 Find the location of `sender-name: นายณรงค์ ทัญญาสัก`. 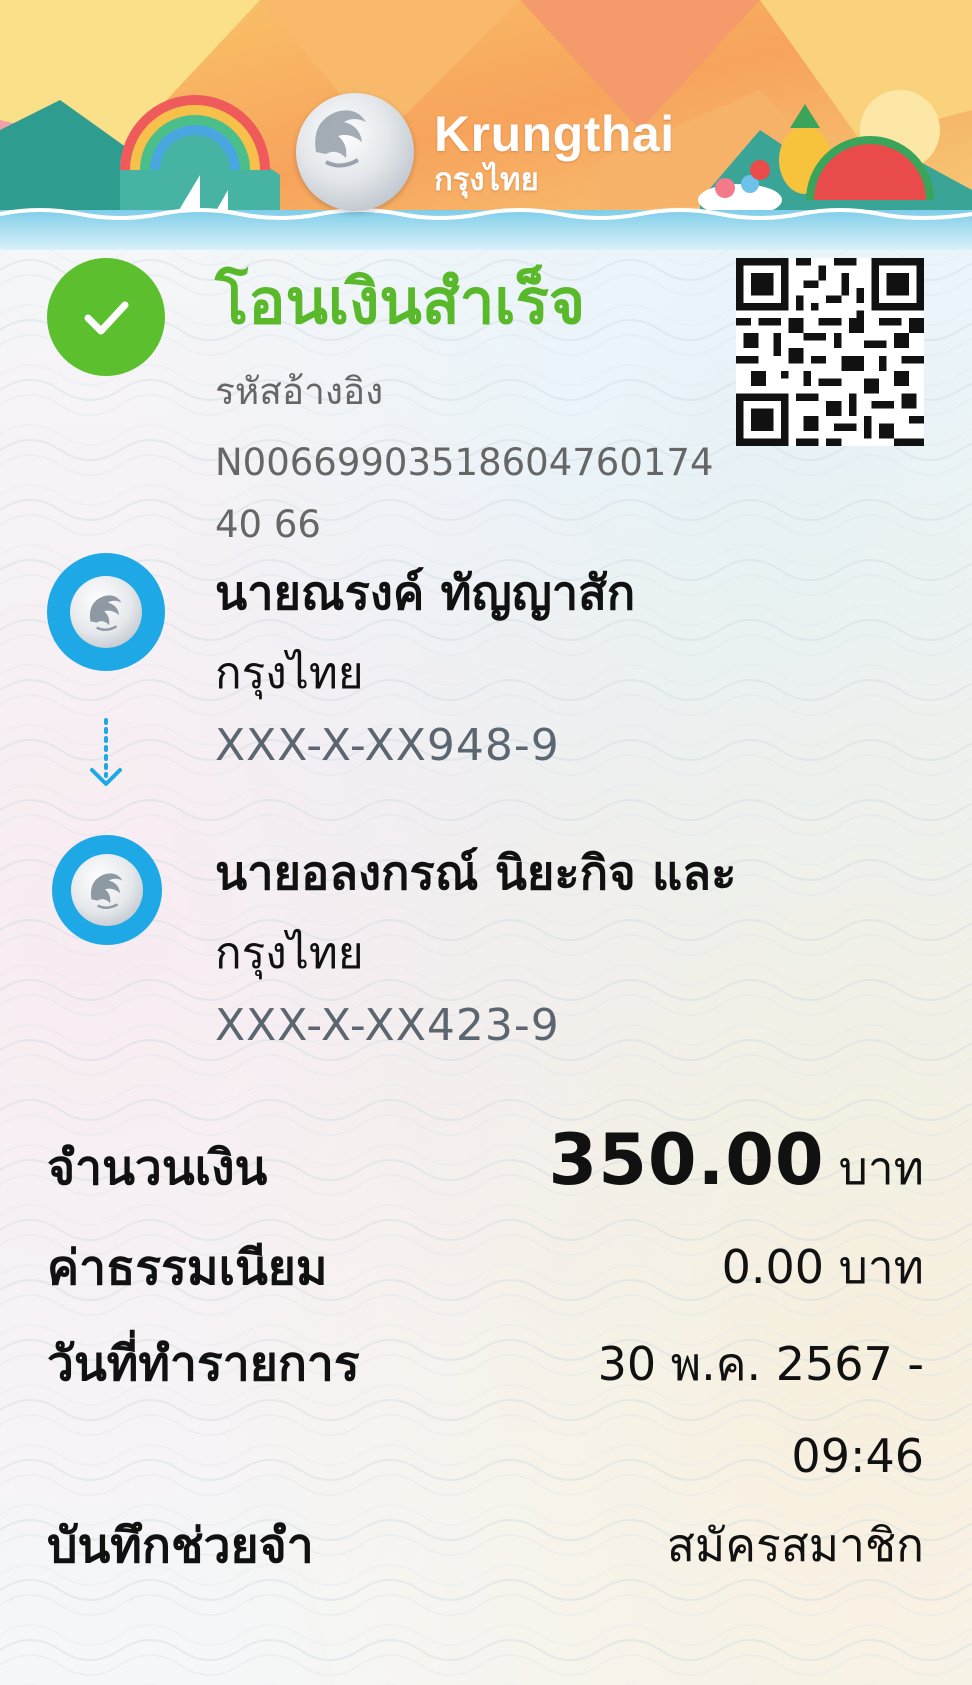

sender-name: นายณรงค์ ทัญญาสัก is located at coordinates (425, 593).